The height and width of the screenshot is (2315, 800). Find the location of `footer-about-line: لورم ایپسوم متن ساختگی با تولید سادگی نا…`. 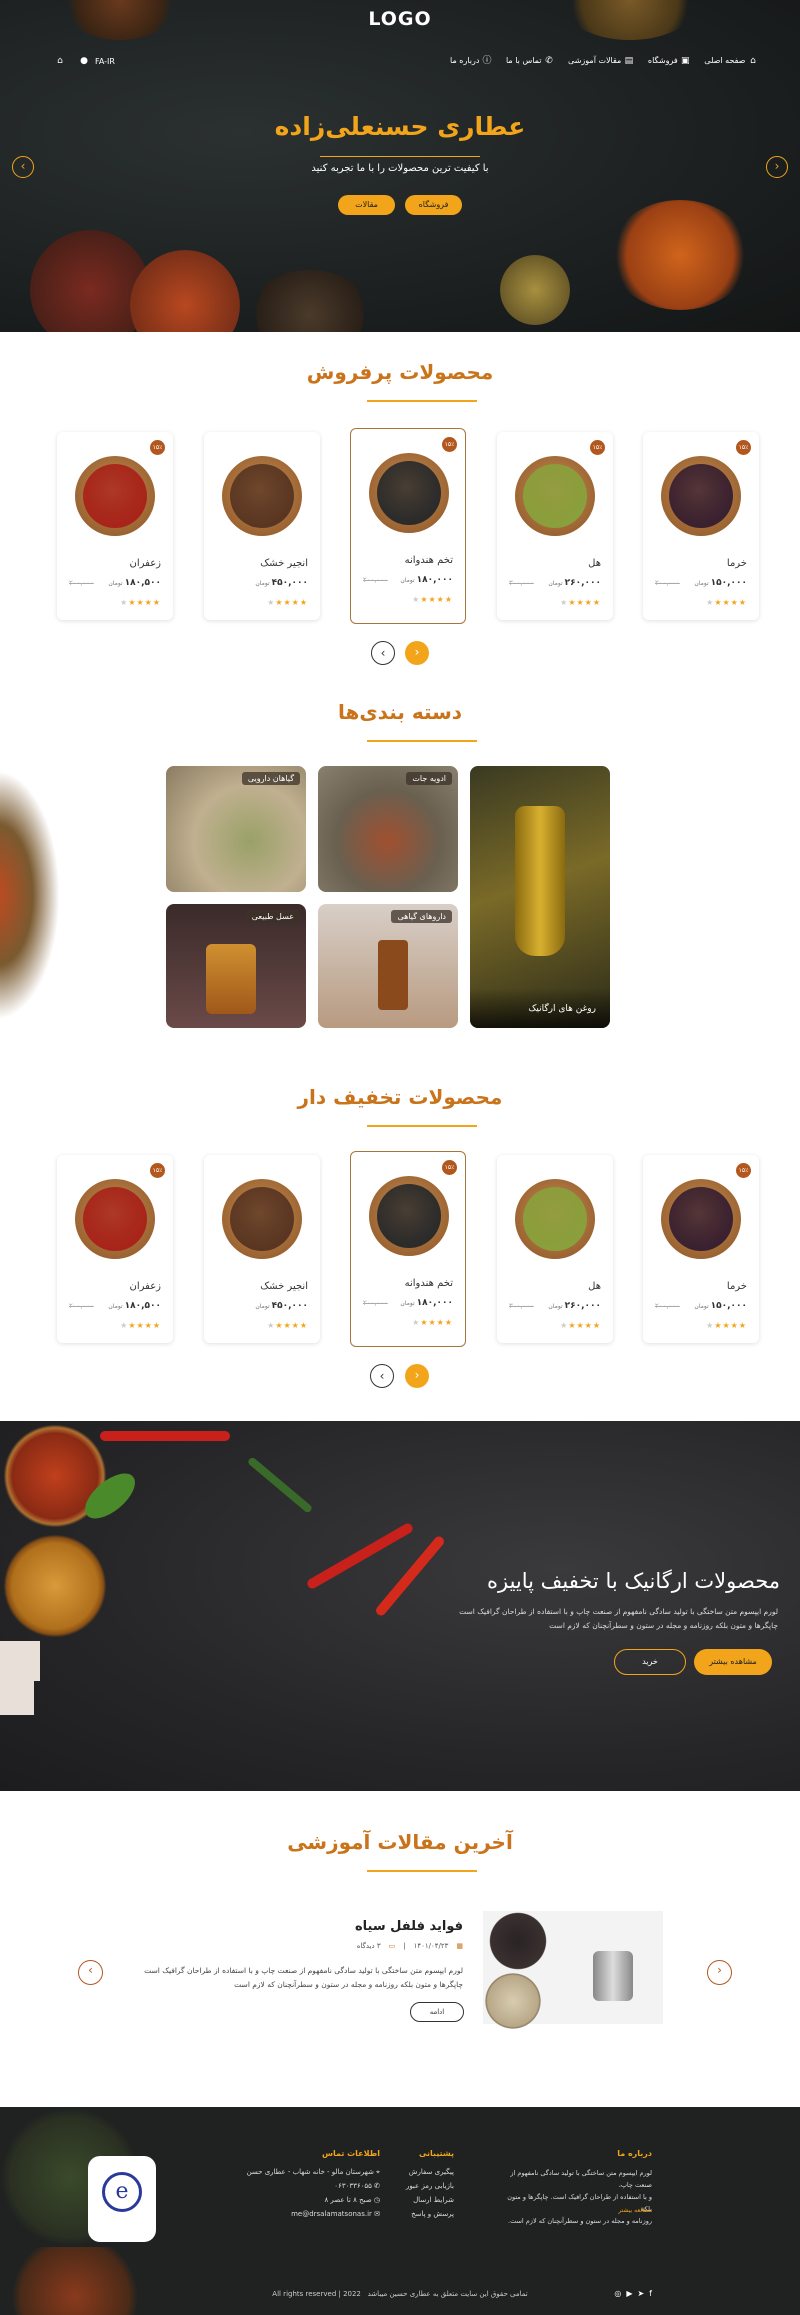

footer-about-line: لورم ایپسوم متن ساختگی با تولید سادگی نا… is located at coordinates (581, 2179).